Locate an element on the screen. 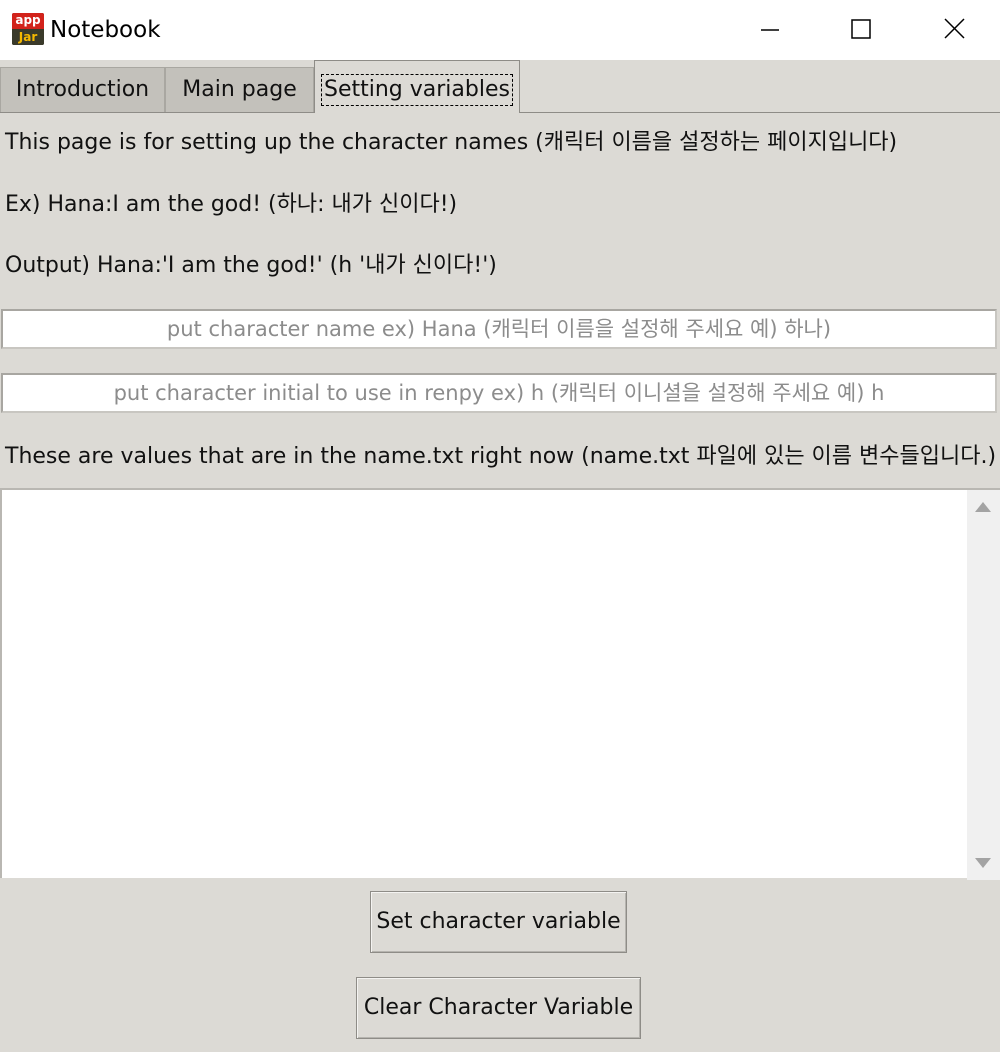 This screenshot has height=1052, width=1000. title-bar: app Jar Notebook is located at coordinates (500, 30).